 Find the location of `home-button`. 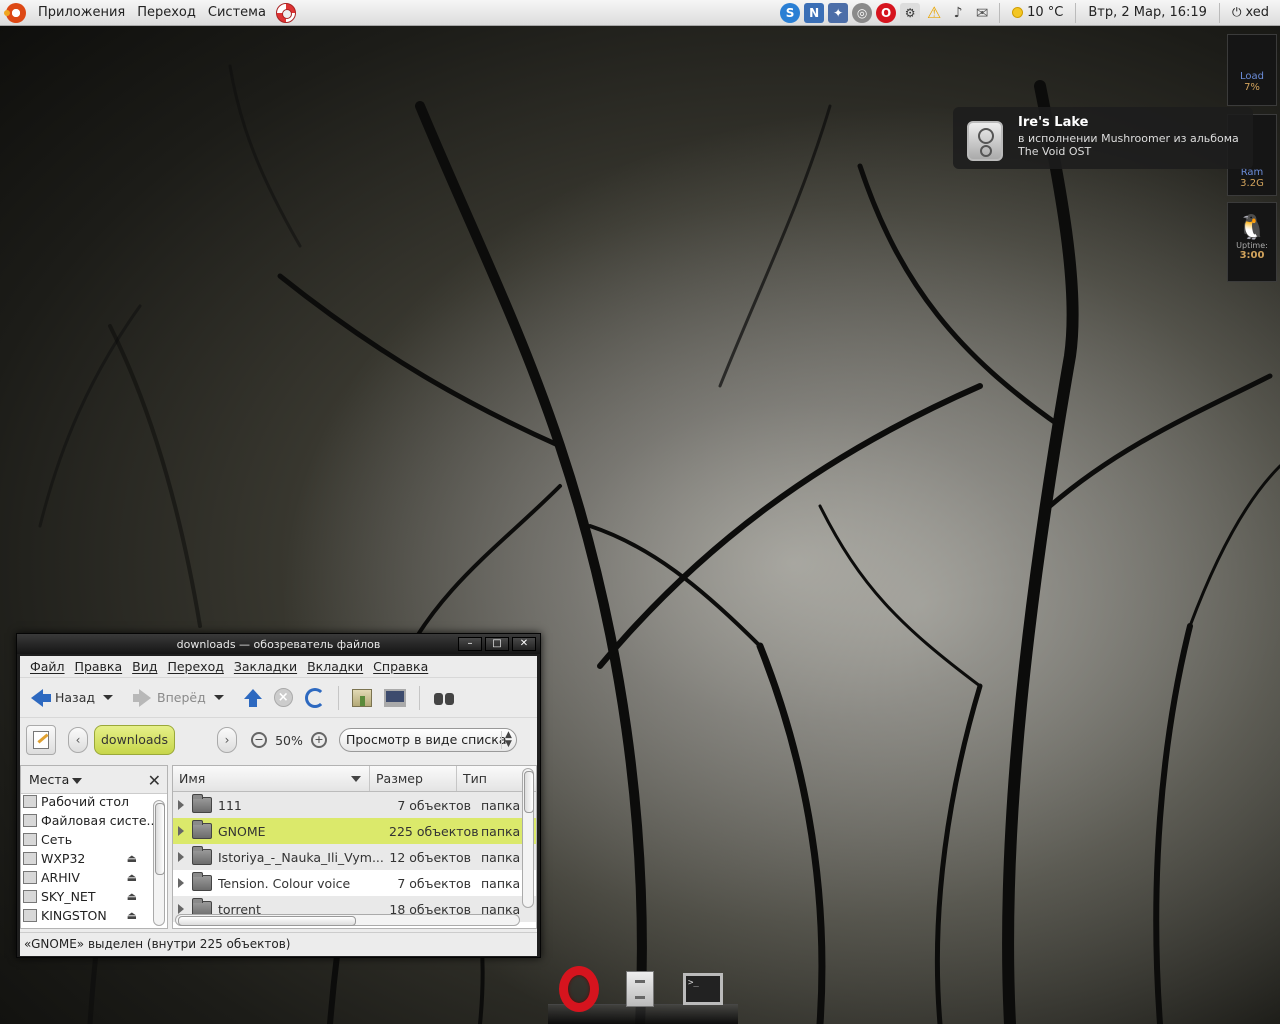

home-button is located at coordinates (362, 698).